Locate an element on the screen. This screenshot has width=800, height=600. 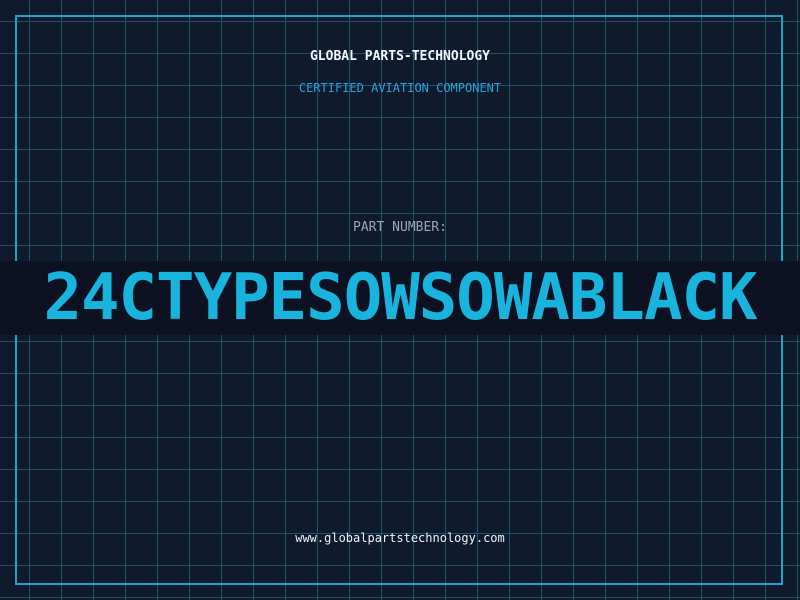
certification-subtitle: CERTIFIED AVIATION COMPONENT is located at coordinates (400, 88).